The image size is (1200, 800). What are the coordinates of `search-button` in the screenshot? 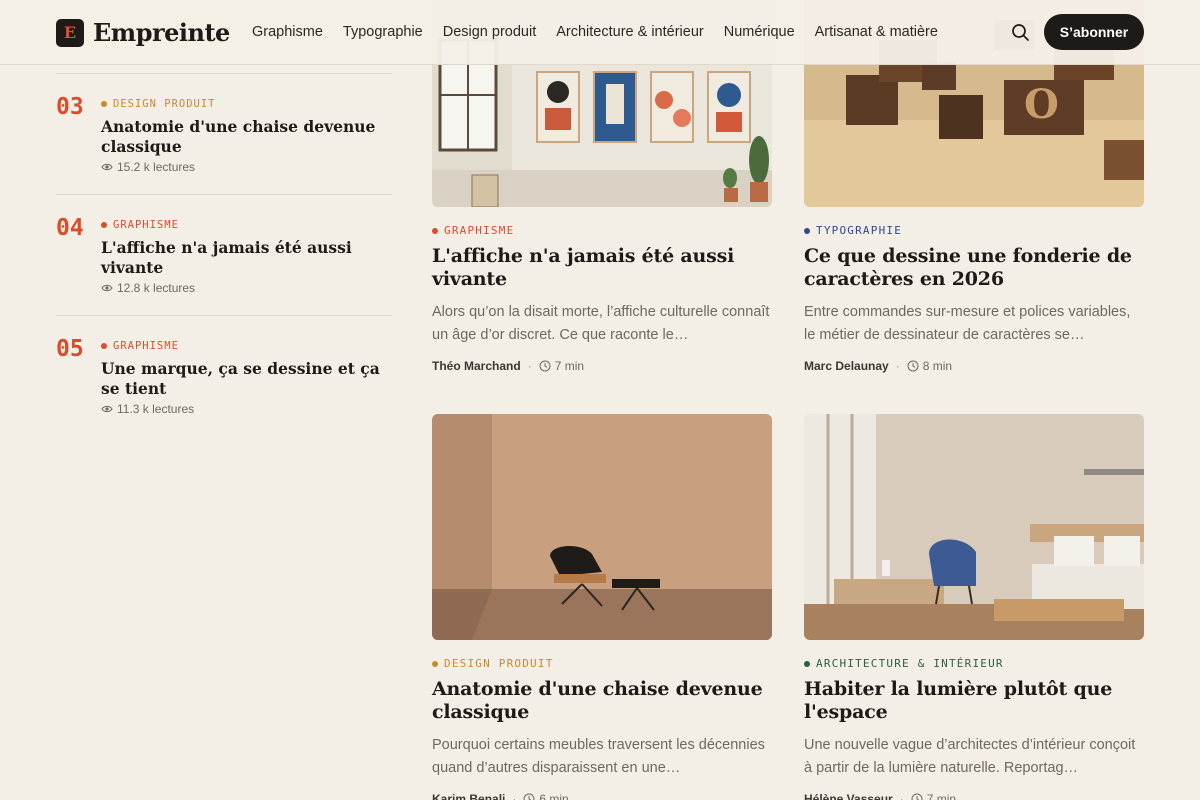 It's located at (1020, 32).